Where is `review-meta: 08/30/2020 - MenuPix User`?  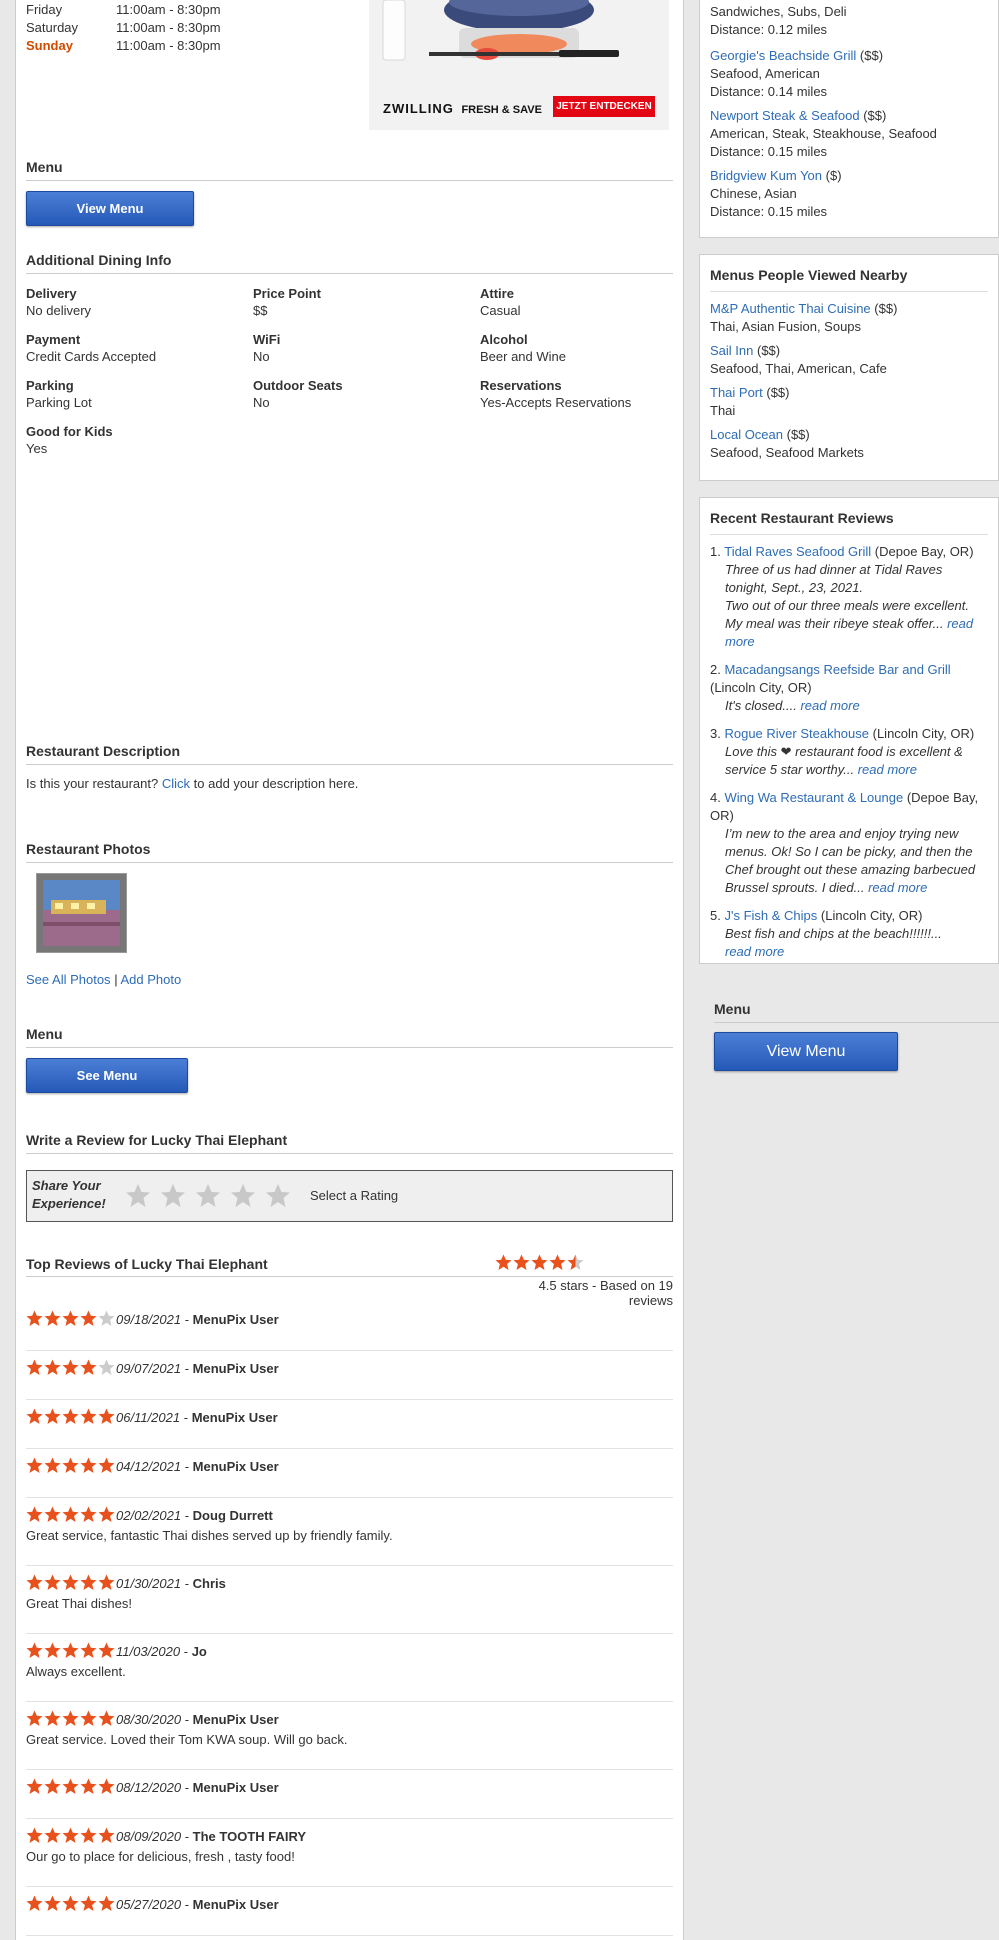 review-meta: 08/30/2020 - MenuPix User is located at coordinates (349, 1719).